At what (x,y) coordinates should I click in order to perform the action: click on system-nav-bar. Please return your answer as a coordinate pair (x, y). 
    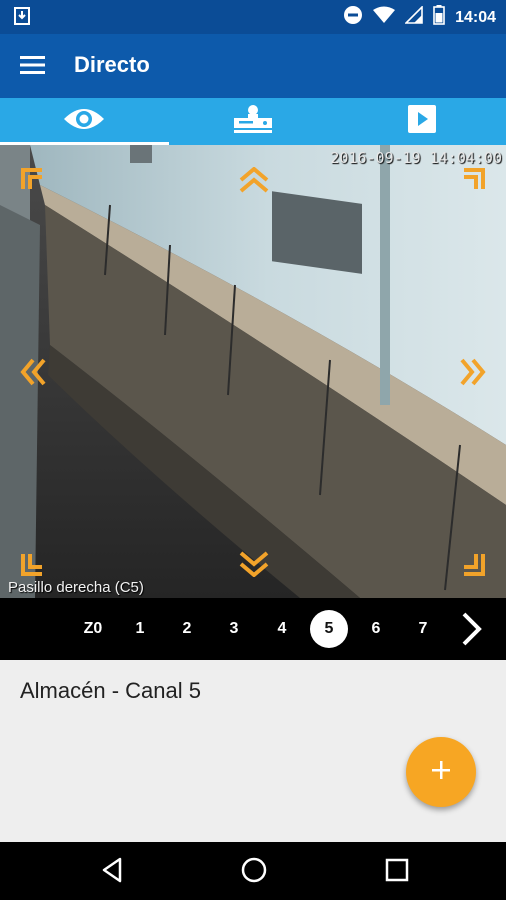
    Looking at the image, I should click on (253, 871).